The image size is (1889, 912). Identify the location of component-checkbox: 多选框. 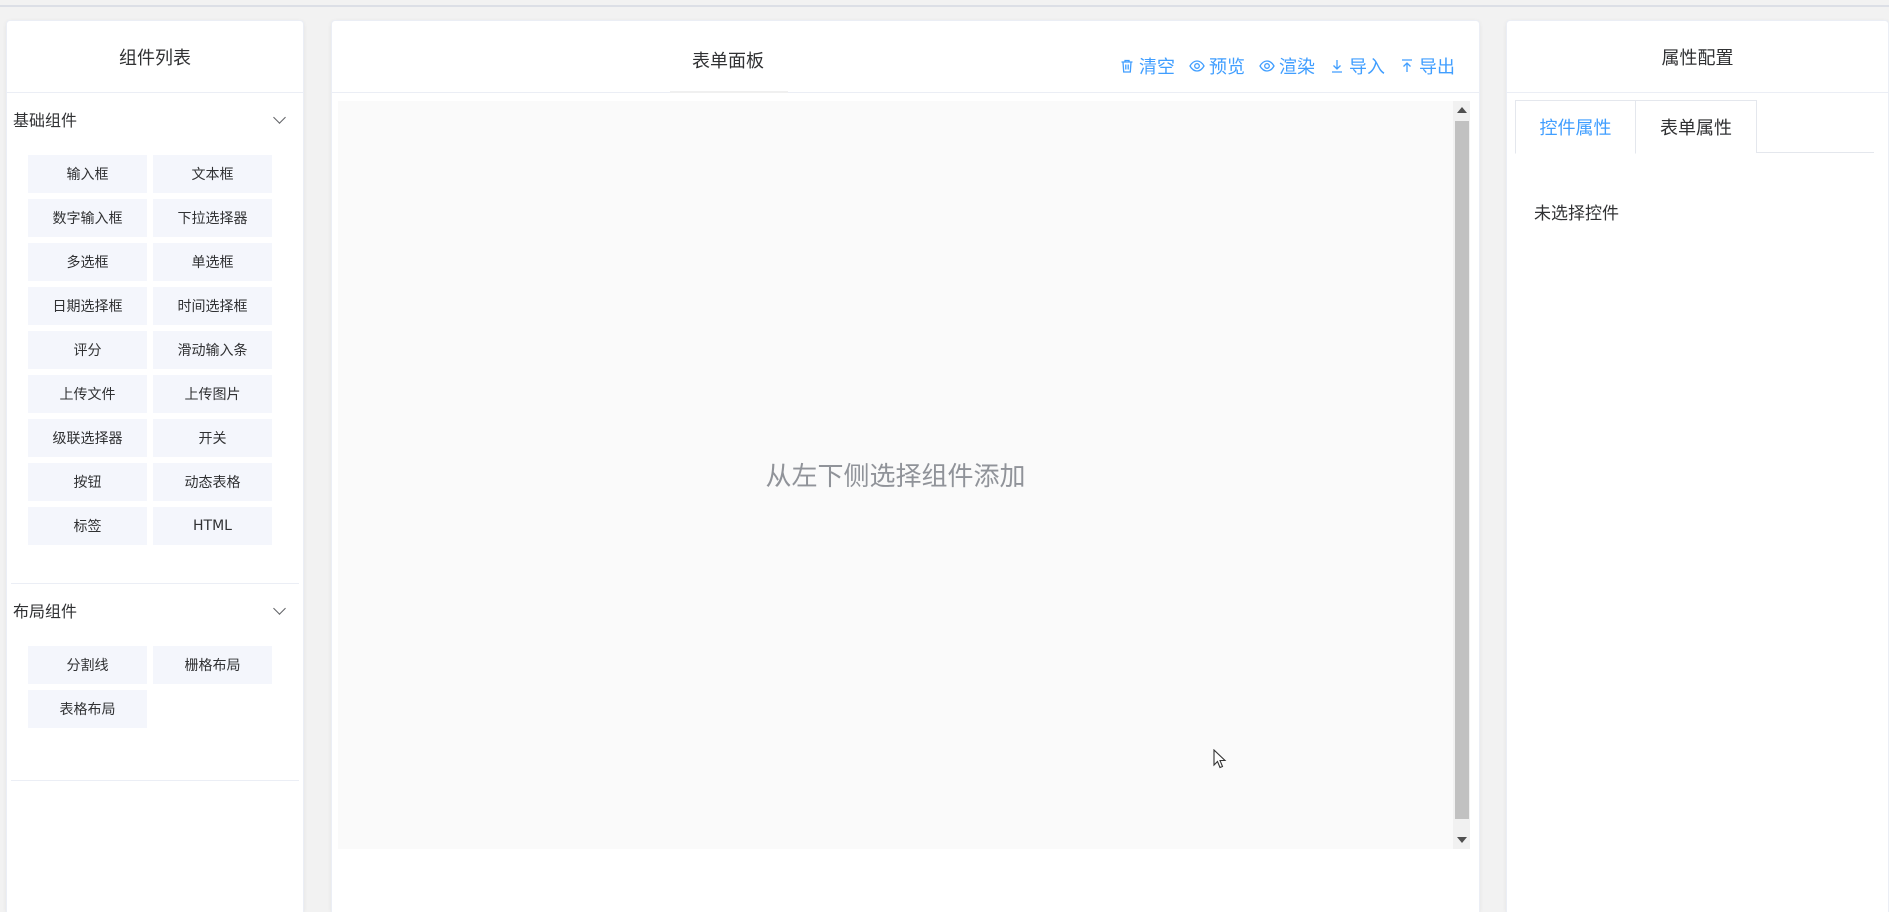
(87, 262).